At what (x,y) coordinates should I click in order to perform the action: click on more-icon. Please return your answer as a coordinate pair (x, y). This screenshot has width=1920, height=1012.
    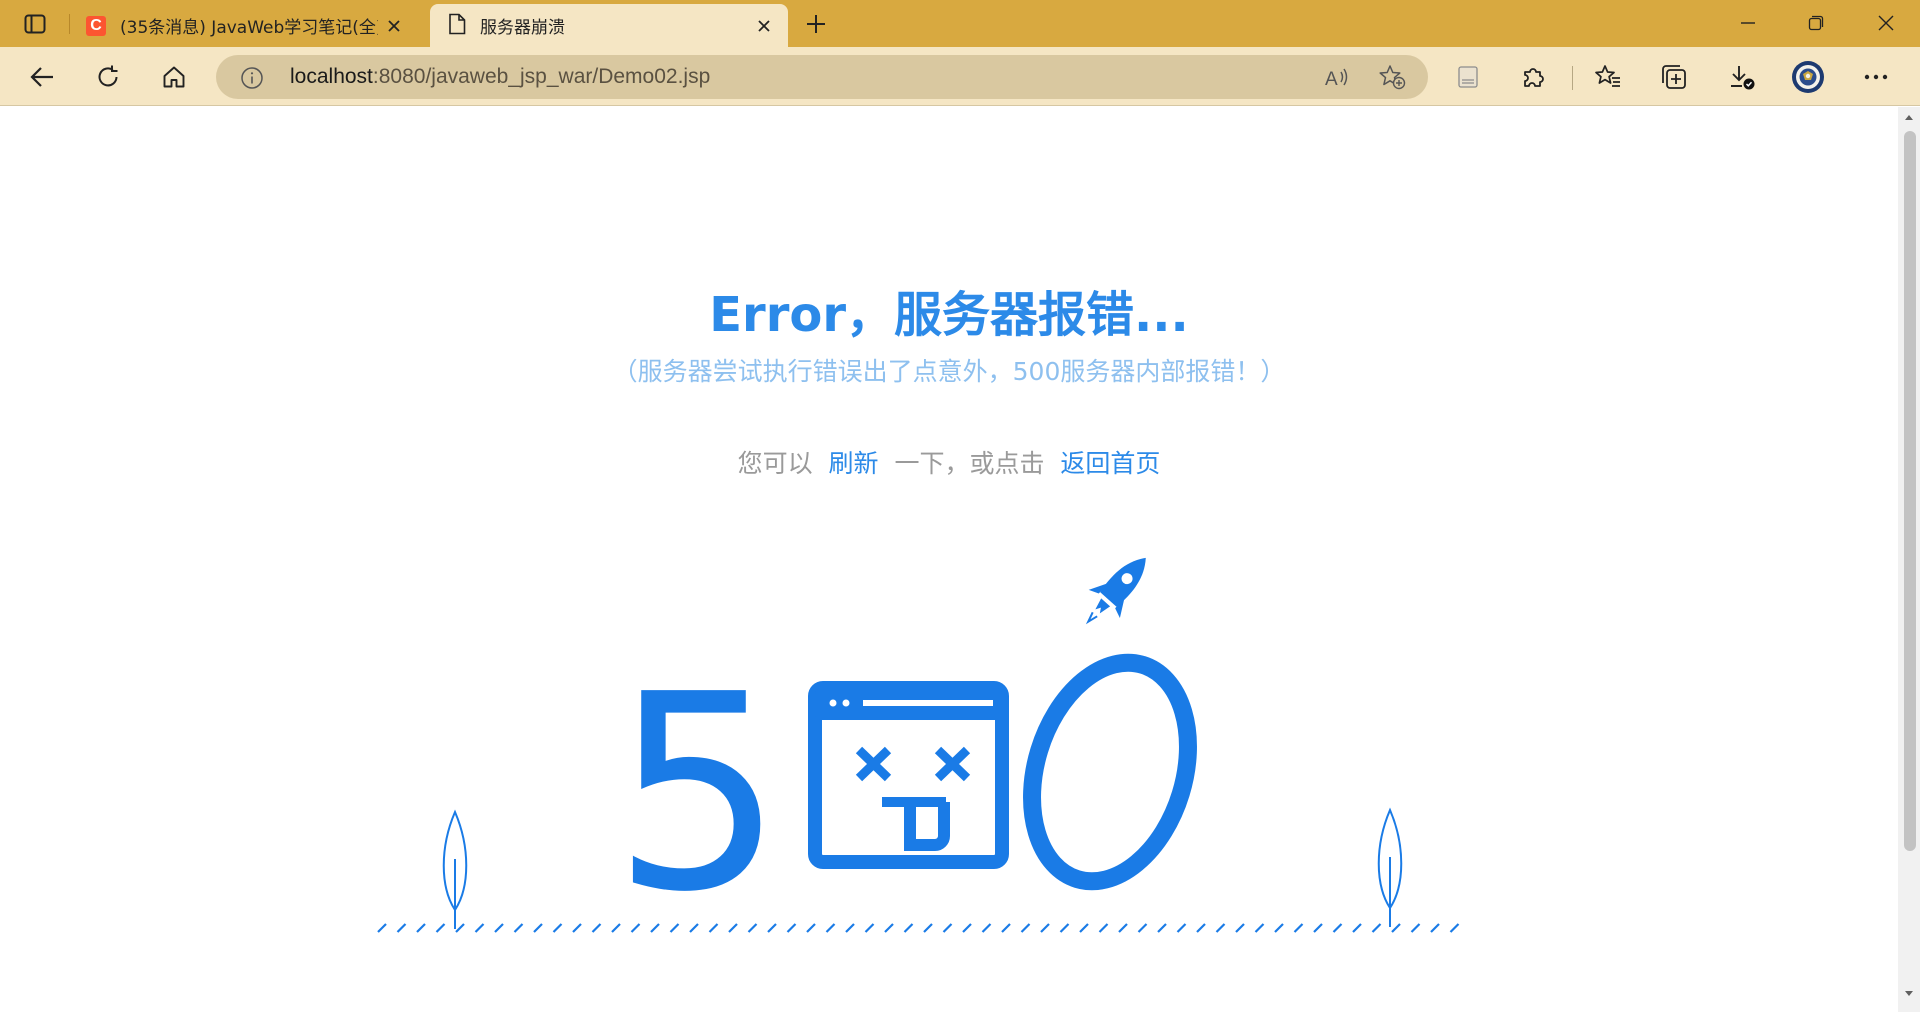
    Looking at the image, I should click on (1876, 77).